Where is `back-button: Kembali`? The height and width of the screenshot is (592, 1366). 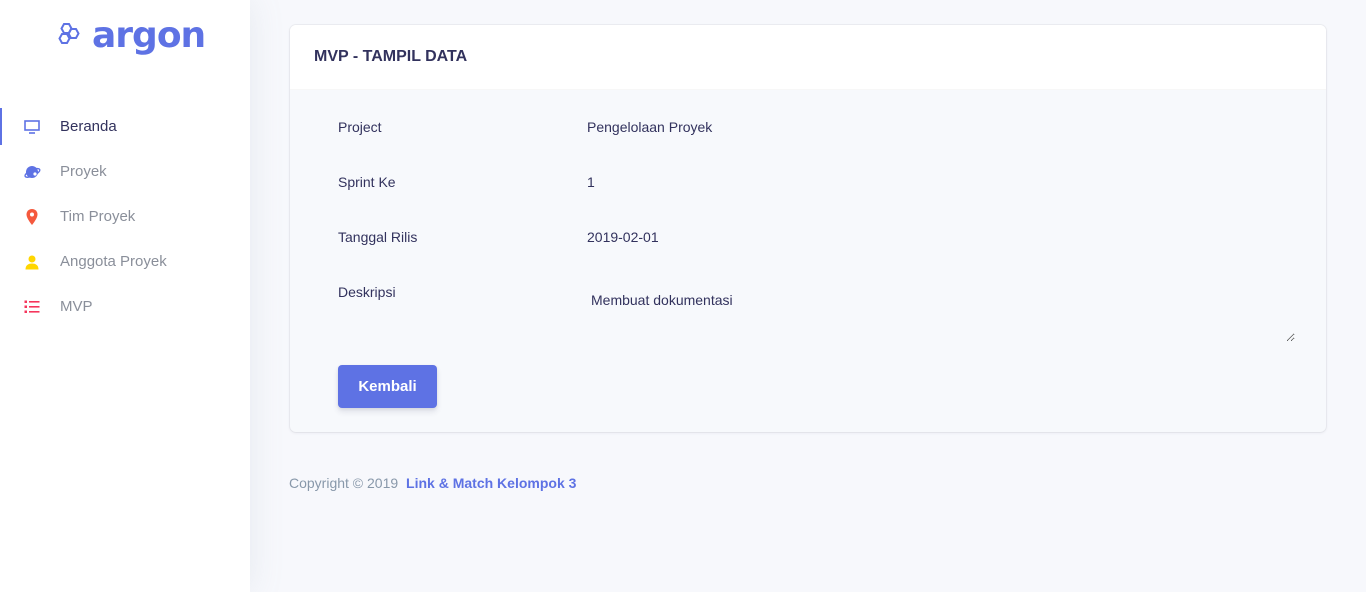 back-button: Kembali is located at coordinates (387, 386).